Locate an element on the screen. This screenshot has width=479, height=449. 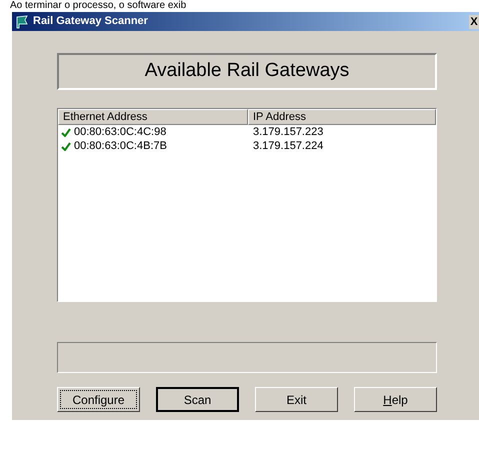
close-button: X is located at coordinates (474, 21).